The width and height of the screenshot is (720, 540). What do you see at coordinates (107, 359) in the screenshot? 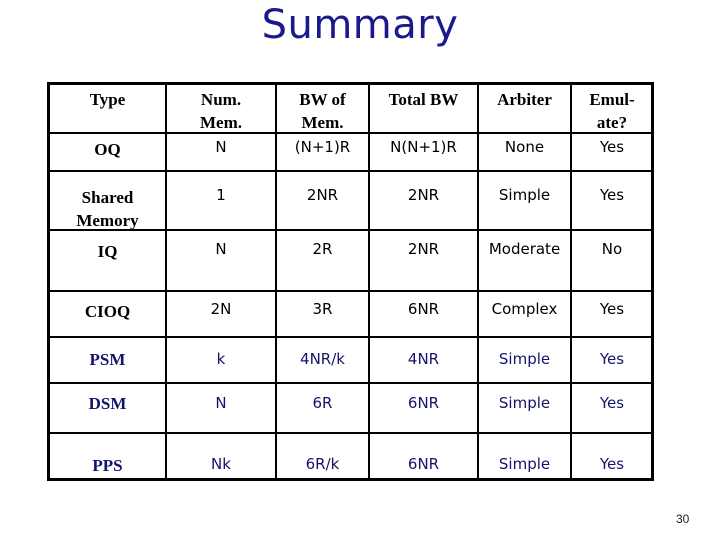
I see `row-type: PSM` at bounding box center [107, 359].